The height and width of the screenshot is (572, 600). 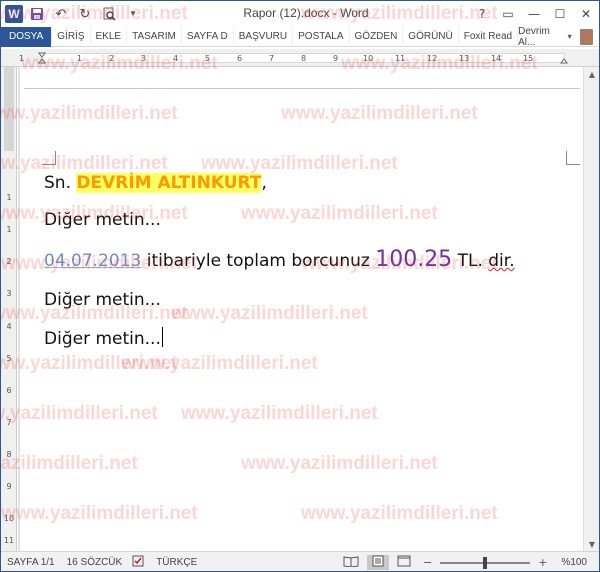 I want to click on word-count: 16 SÖZCÜK, so click(x=95, y=562).